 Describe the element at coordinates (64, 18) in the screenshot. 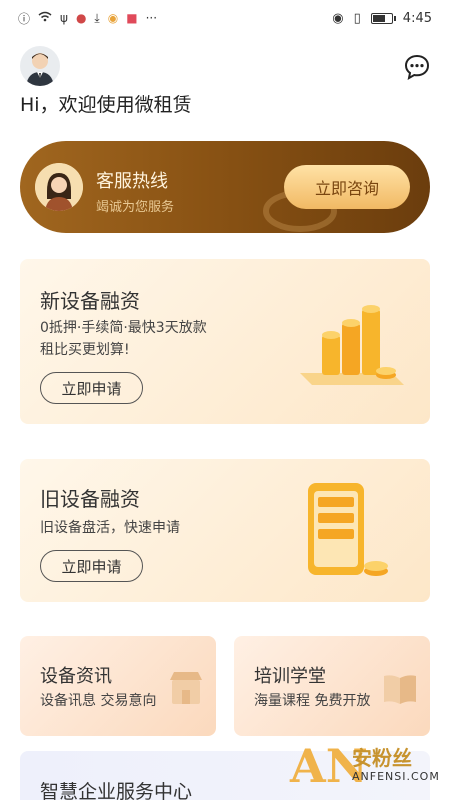

I see `usb-icon: ψ` at that location.